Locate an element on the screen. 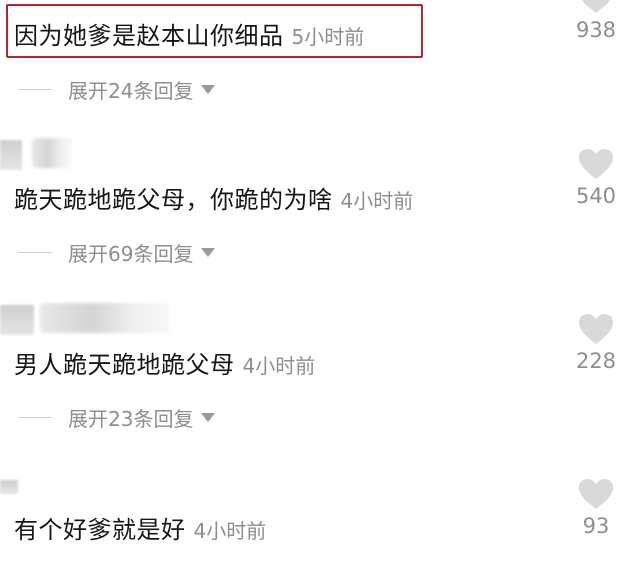 This screenshot has width=640, height=570. expand-replies: 展开69条回复 is located at coordinates (117, 252).